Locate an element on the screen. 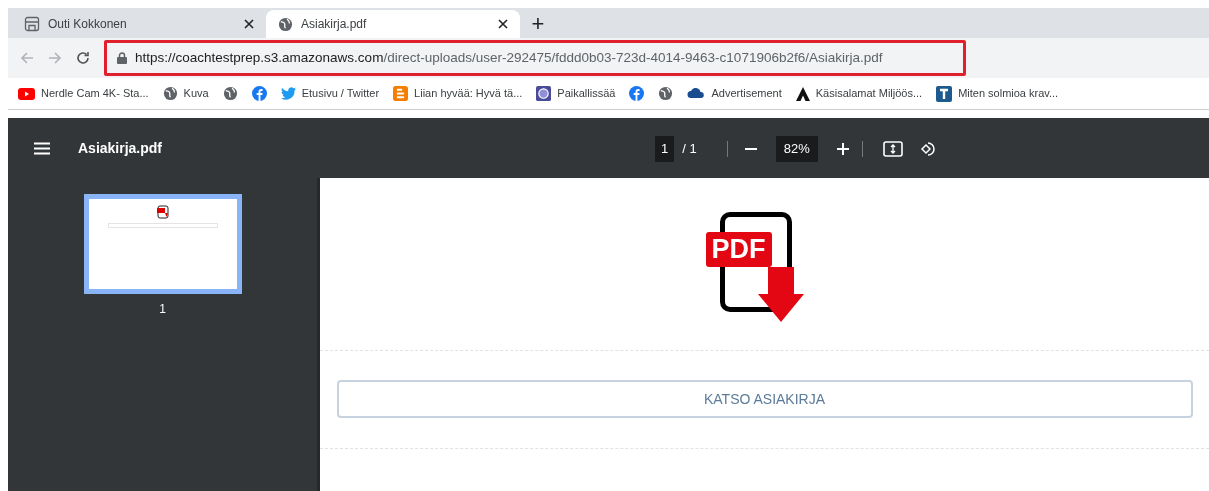  play-logo-icon is located at coordinates (26, 93).